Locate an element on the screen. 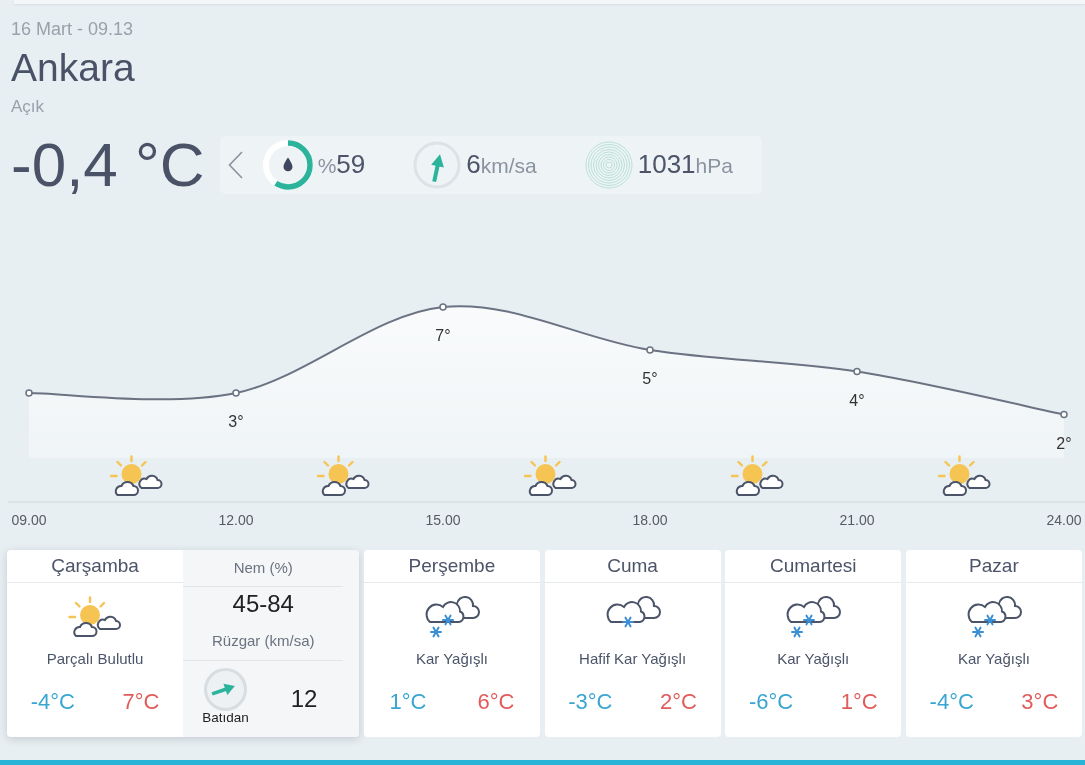 The image size is (1085, 765). day-name: Çarşamba is located at coordinates (95, 566).